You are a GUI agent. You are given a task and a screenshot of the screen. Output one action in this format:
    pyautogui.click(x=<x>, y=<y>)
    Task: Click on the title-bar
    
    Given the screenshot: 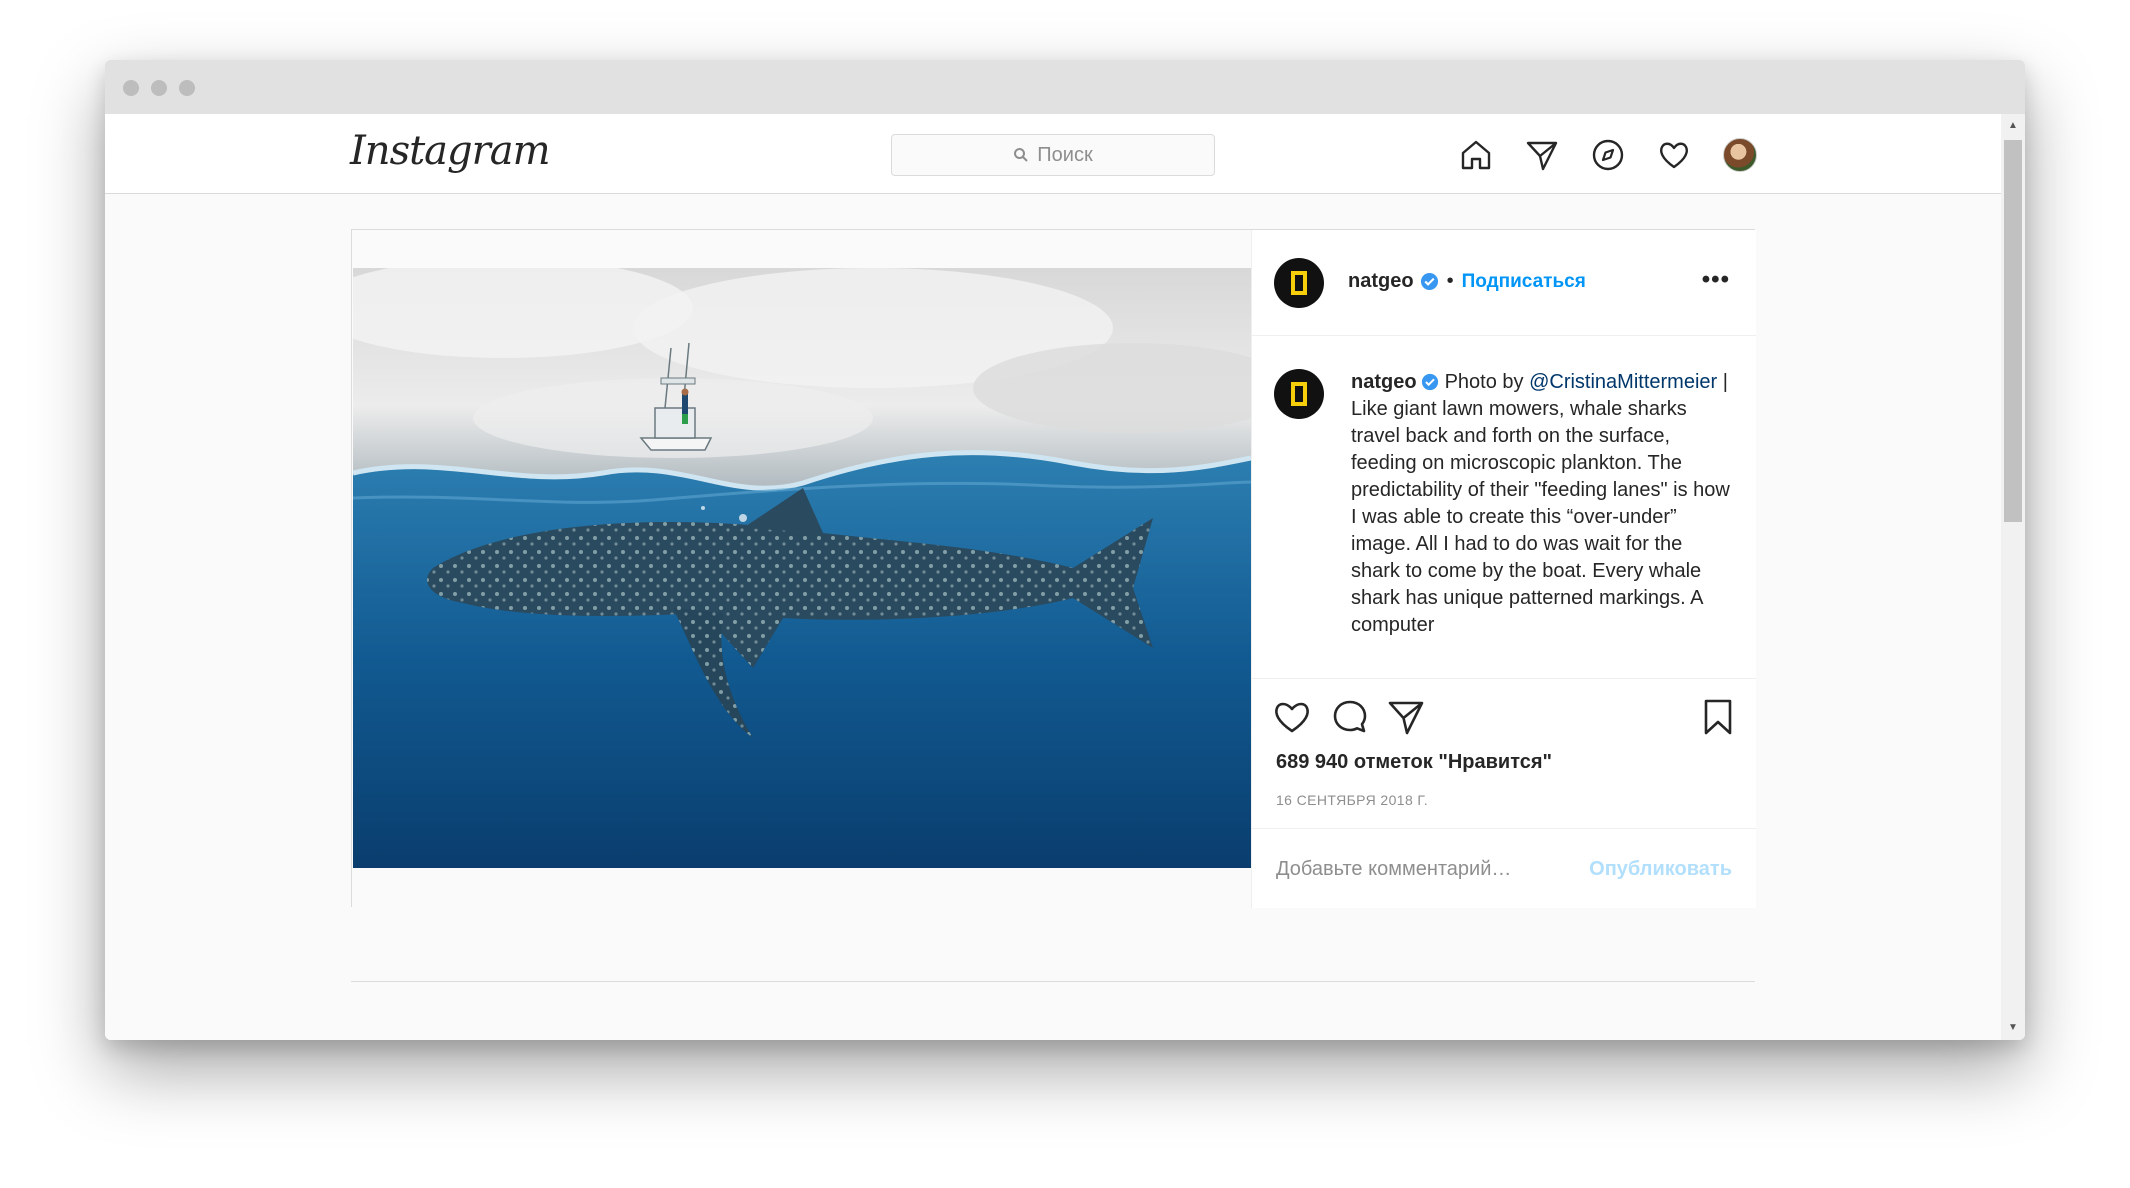 What is the action you would take?
    pyautogui.click(x=1065, y=87)
    